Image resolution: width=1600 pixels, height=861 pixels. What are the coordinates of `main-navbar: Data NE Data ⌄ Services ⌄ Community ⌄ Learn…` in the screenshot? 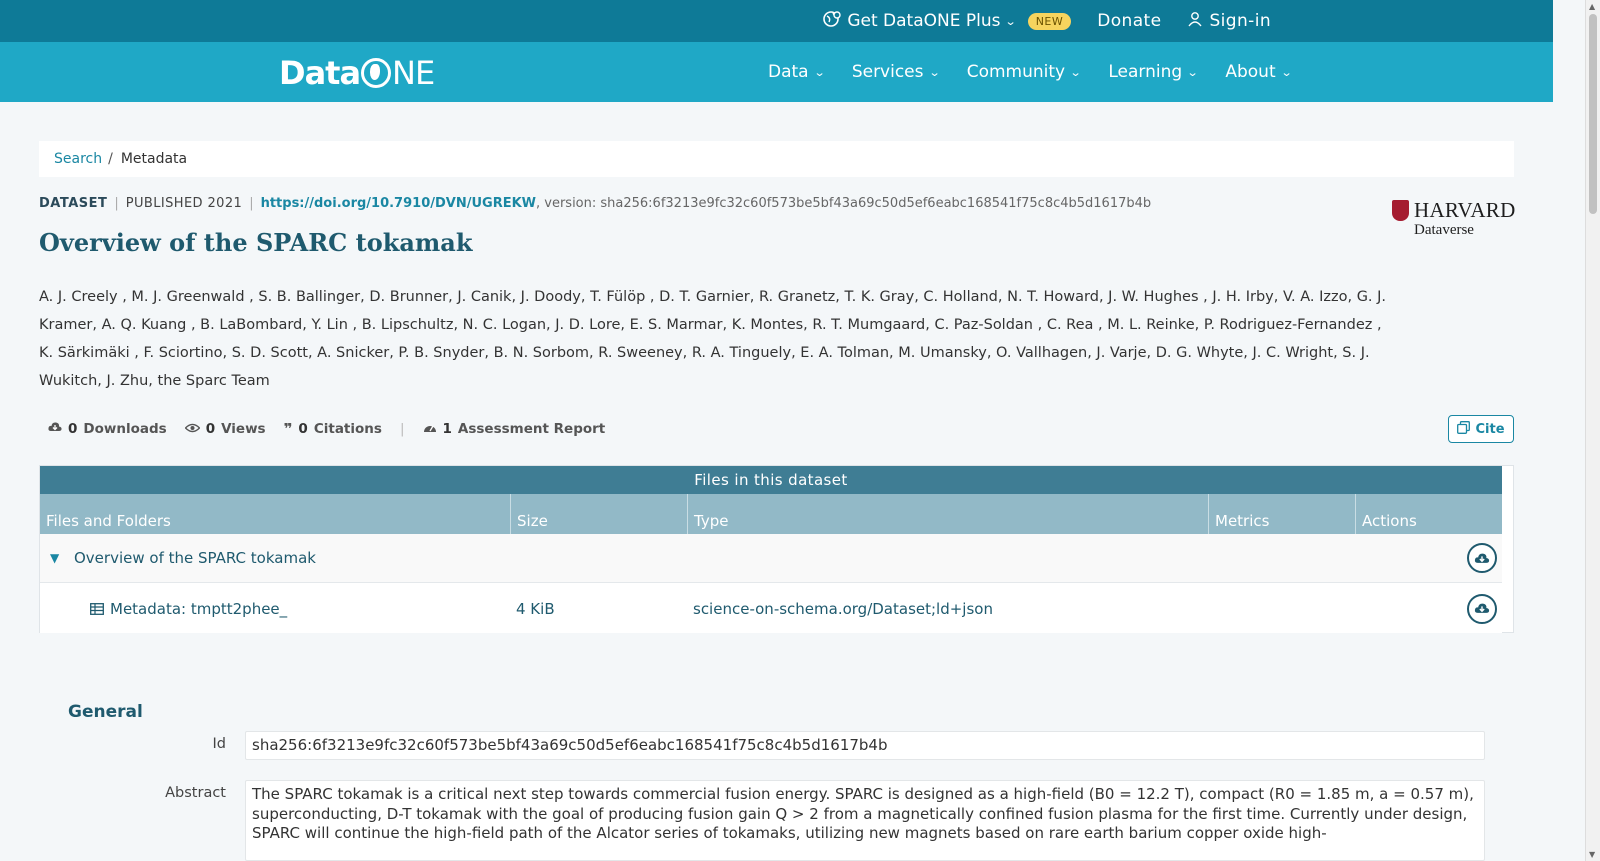 It's located at (776, 72).